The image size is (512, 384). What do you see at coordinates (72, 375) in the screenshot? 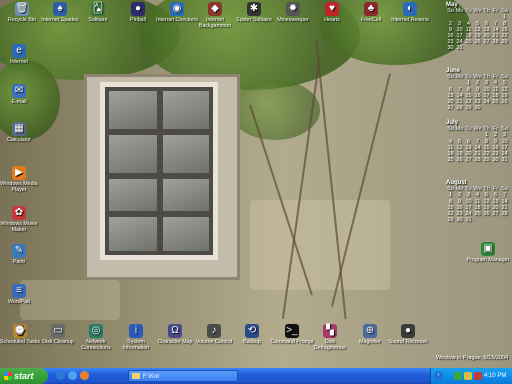
I see `quick-launch-desktop-icon` at bounding box center [72, 375].